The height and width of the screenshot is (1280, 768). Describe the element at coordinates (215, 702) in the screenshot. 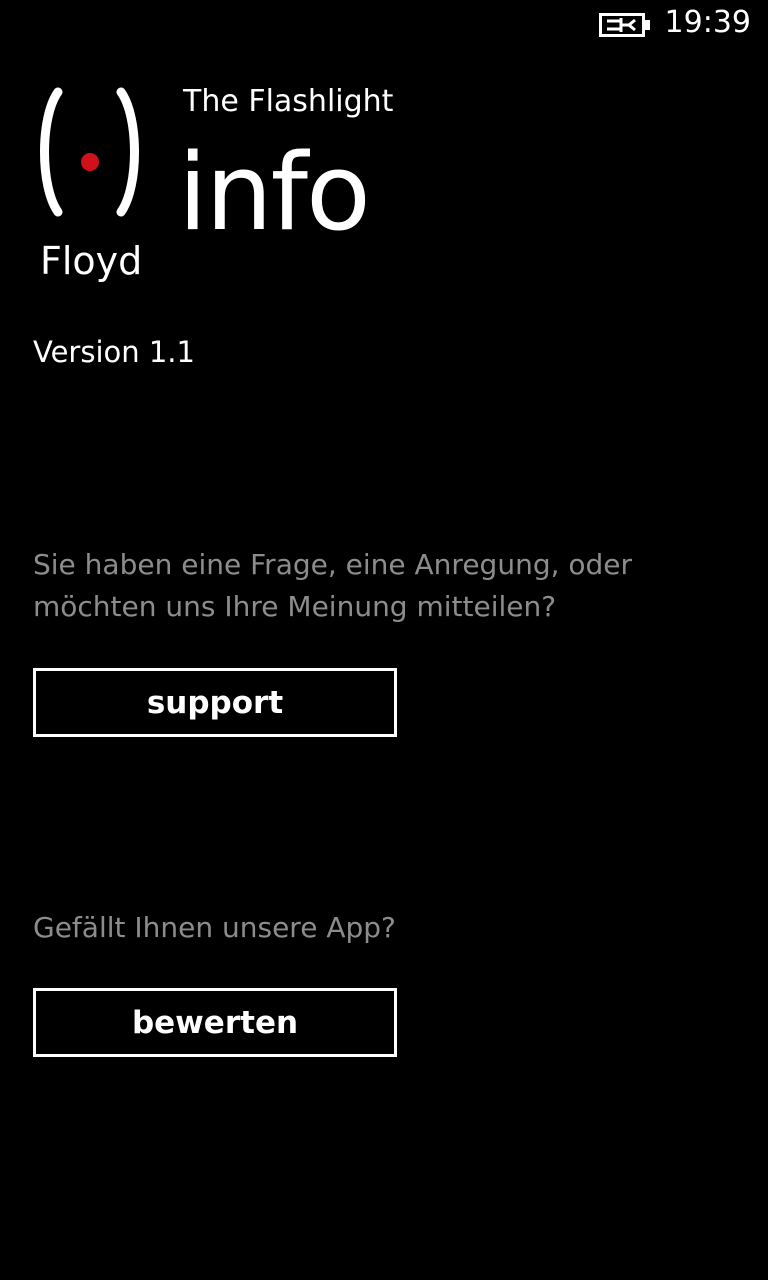

I see `support-button: support` at that location.